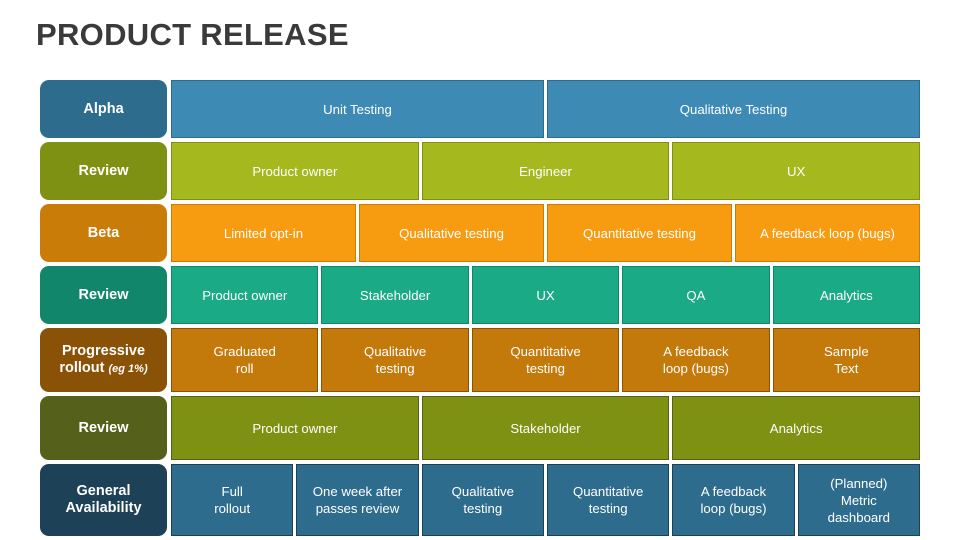 The height and width of the screenshot is (540, 960). I want to click on stage-cell-group: Product owner Stakeholder Analytics, so click(546, 428).